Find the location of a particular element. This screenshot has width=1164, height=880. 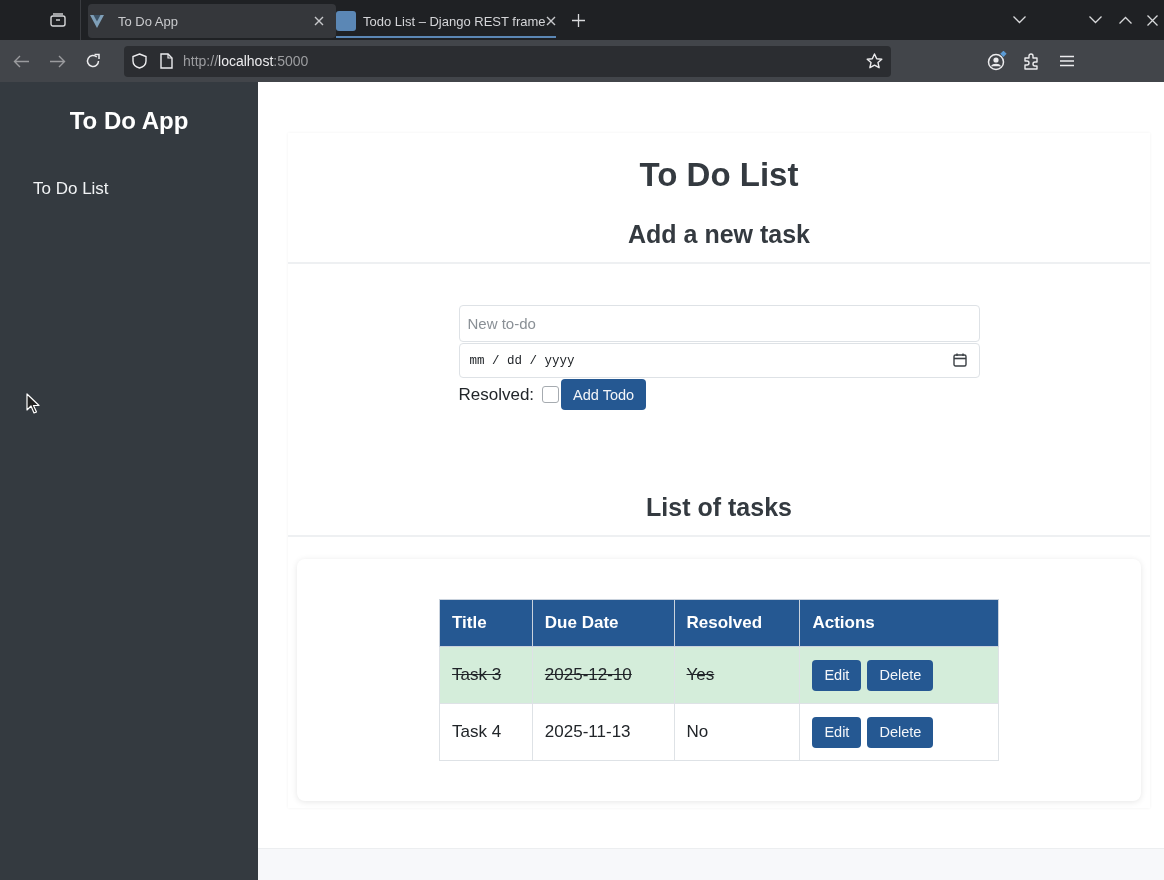

calendar-icon is located at coordinates (959, 360).